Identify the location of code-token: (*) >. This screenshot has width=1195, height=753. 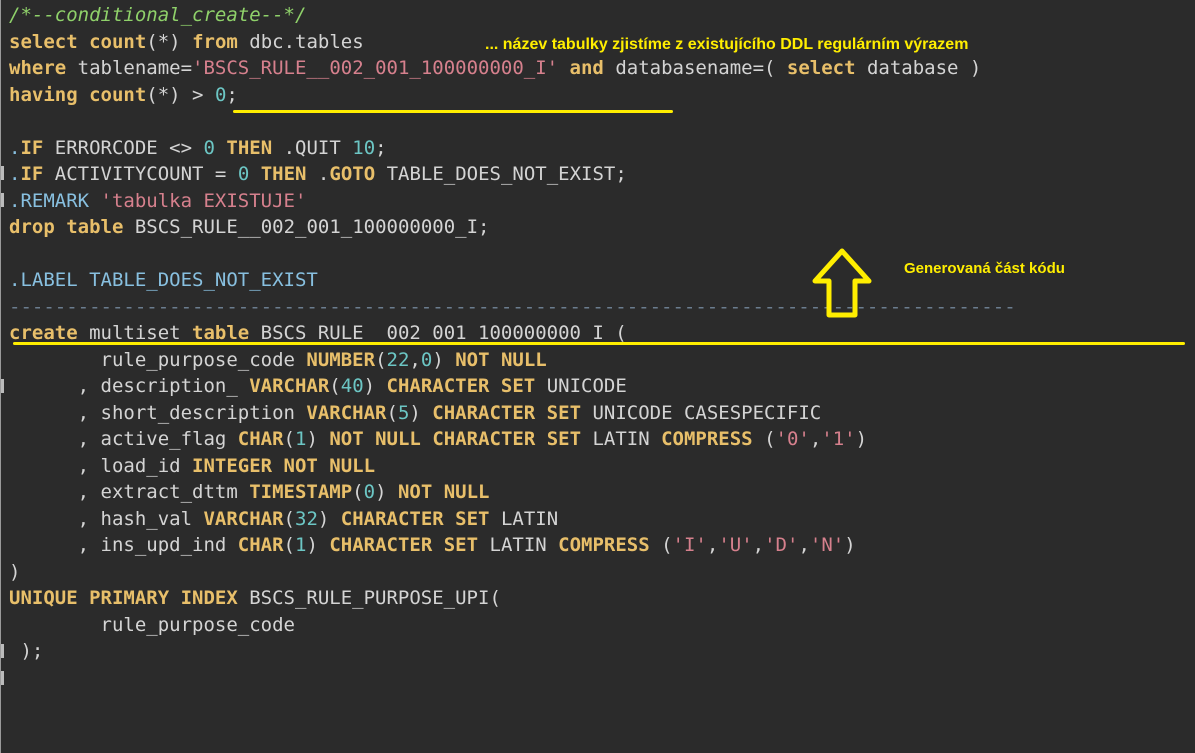
(180, 94).